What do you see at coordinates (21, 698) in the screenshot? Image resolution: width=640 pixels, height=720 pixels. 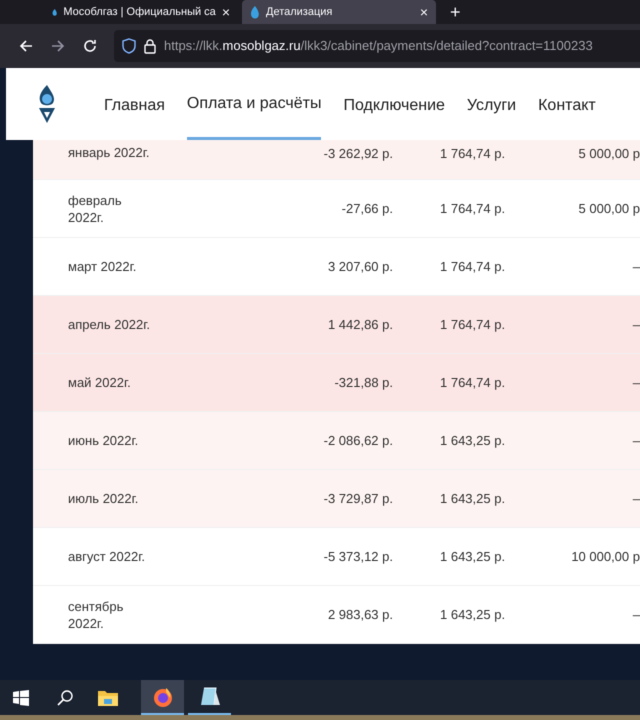 I see `windows-start-icon` at bounding box center [21, 698].